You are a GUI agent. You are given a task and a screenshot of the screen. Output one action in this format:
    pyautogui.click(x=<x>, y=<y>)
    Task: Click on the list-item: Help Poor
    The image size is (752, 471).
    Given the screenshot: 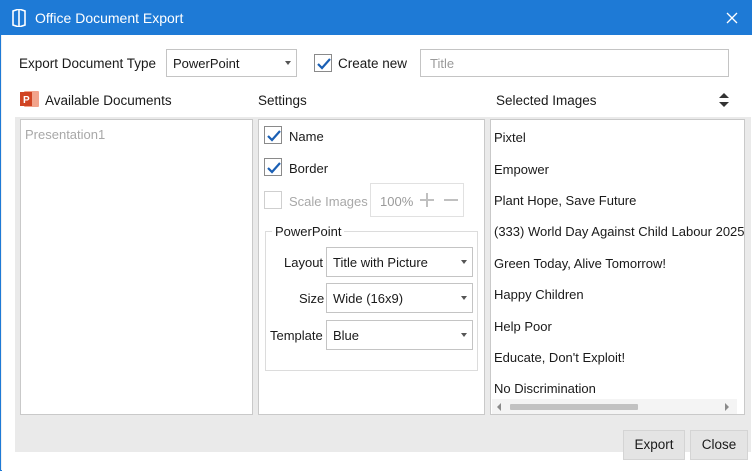 What is the action you would take?
    pyautogui.click(x=523, y=326)
    